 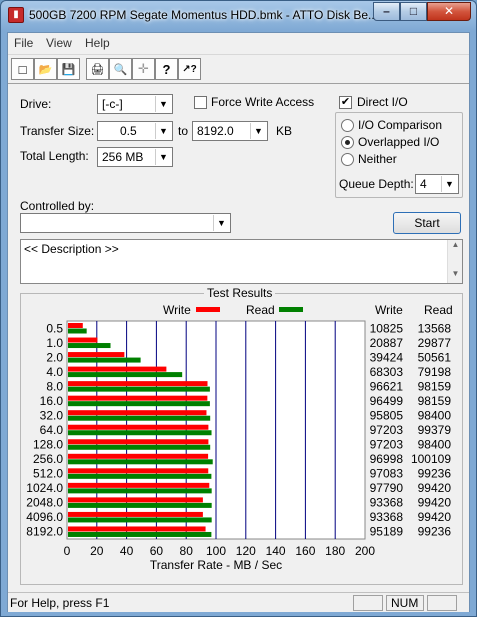 I want to click on help-icon: ?, so click(x=166, y=69).